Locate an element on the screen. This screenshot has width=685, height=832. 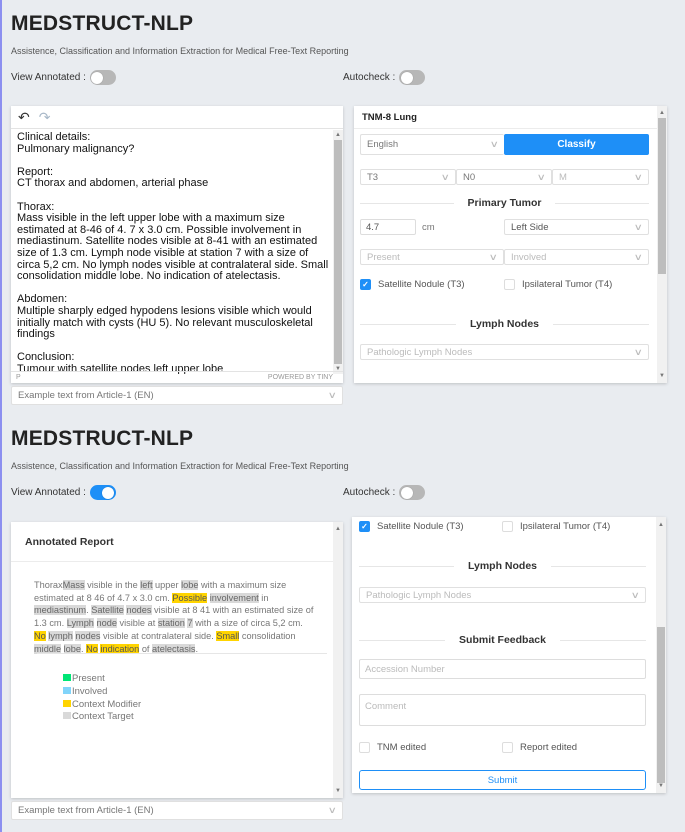
present-select: Present ∨ is located at coordinates (432, 257).